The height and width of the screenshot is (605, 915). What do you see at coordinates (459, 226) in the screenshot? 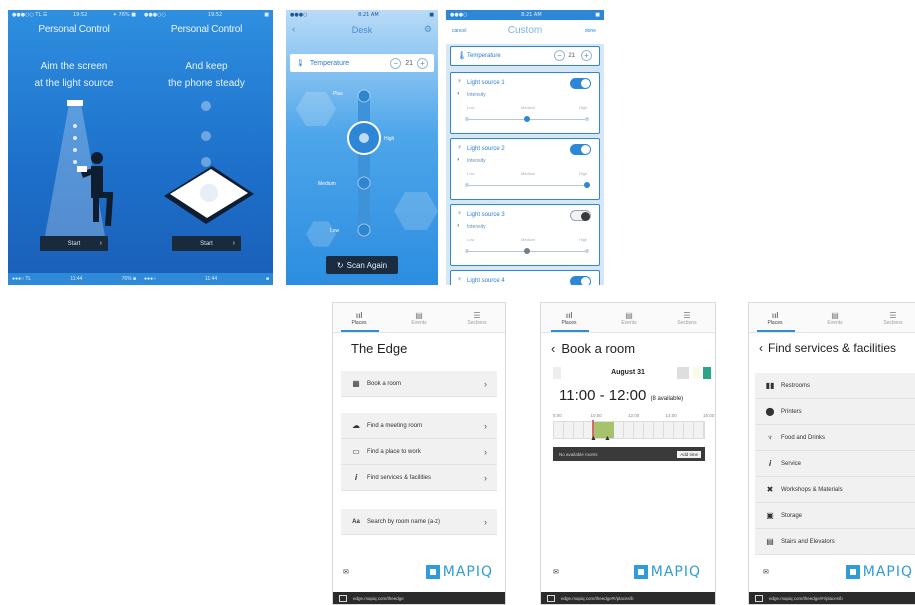
I see `intensity-icon: ◐` at bounding box center [459, 226].